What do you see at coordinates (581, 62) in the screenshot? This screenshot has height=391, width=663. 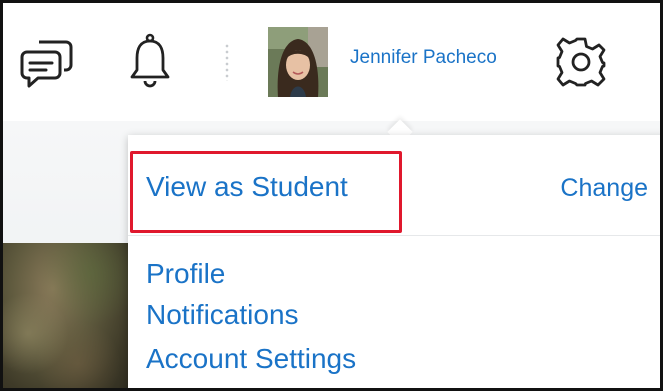 I see `settings-gear-icon` at bounding box center [581, 62].